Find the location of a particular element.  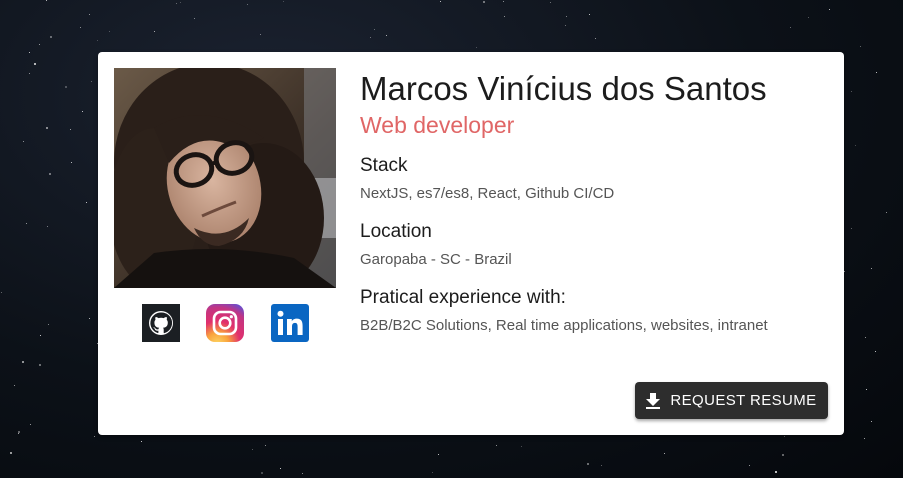

instagram-link is located at coordinates (225, 323).